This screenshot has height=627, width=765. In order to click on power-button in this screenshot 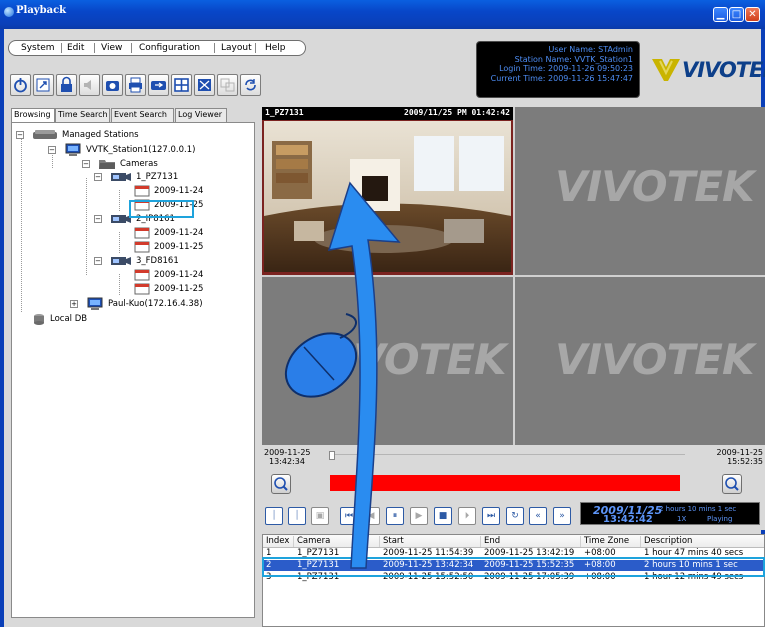, I will do `click(20, 85)`.